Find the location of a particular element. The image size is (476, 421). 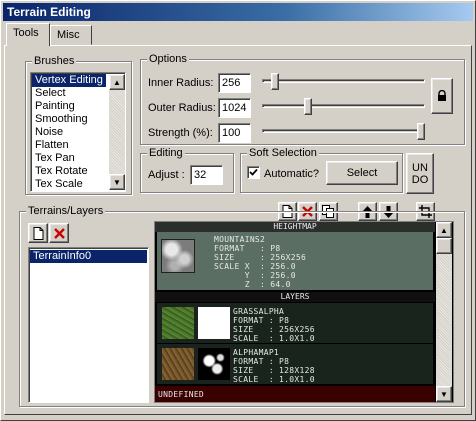

layers-header: LAYERS is located at coordinates (295, 297).